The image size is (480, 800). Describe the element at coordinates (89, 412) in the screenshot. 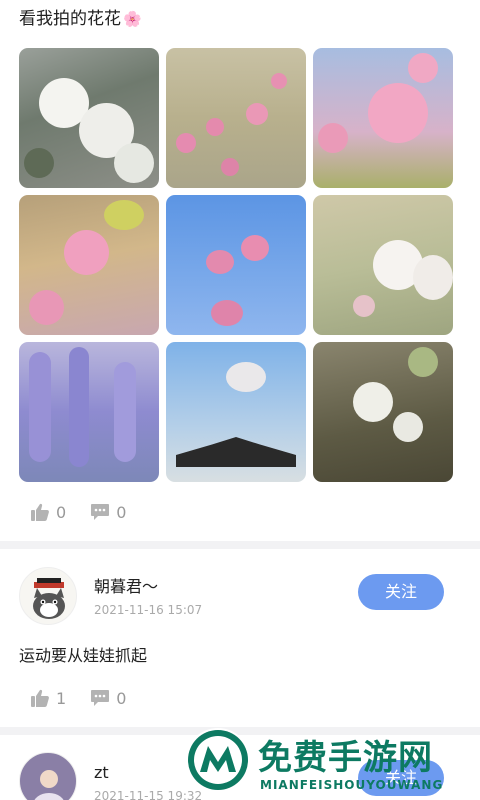

I see `photo-purple-wisteria` at that location.